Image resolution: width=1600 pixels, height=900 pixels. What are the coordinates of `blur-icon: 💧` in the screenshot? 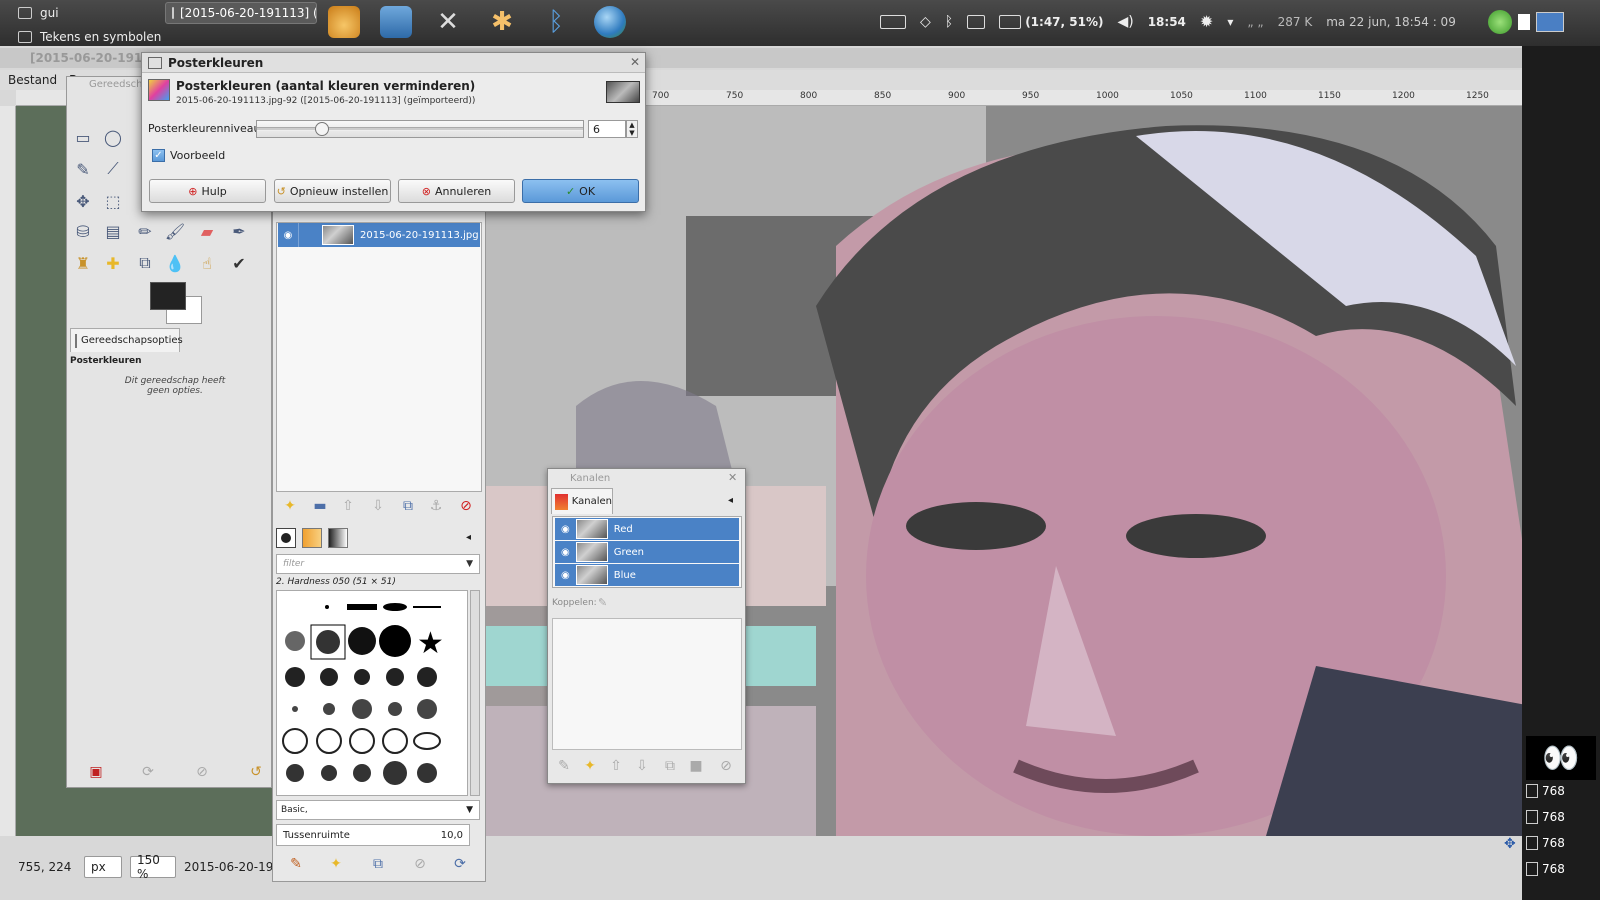 It's located at (175, 263).